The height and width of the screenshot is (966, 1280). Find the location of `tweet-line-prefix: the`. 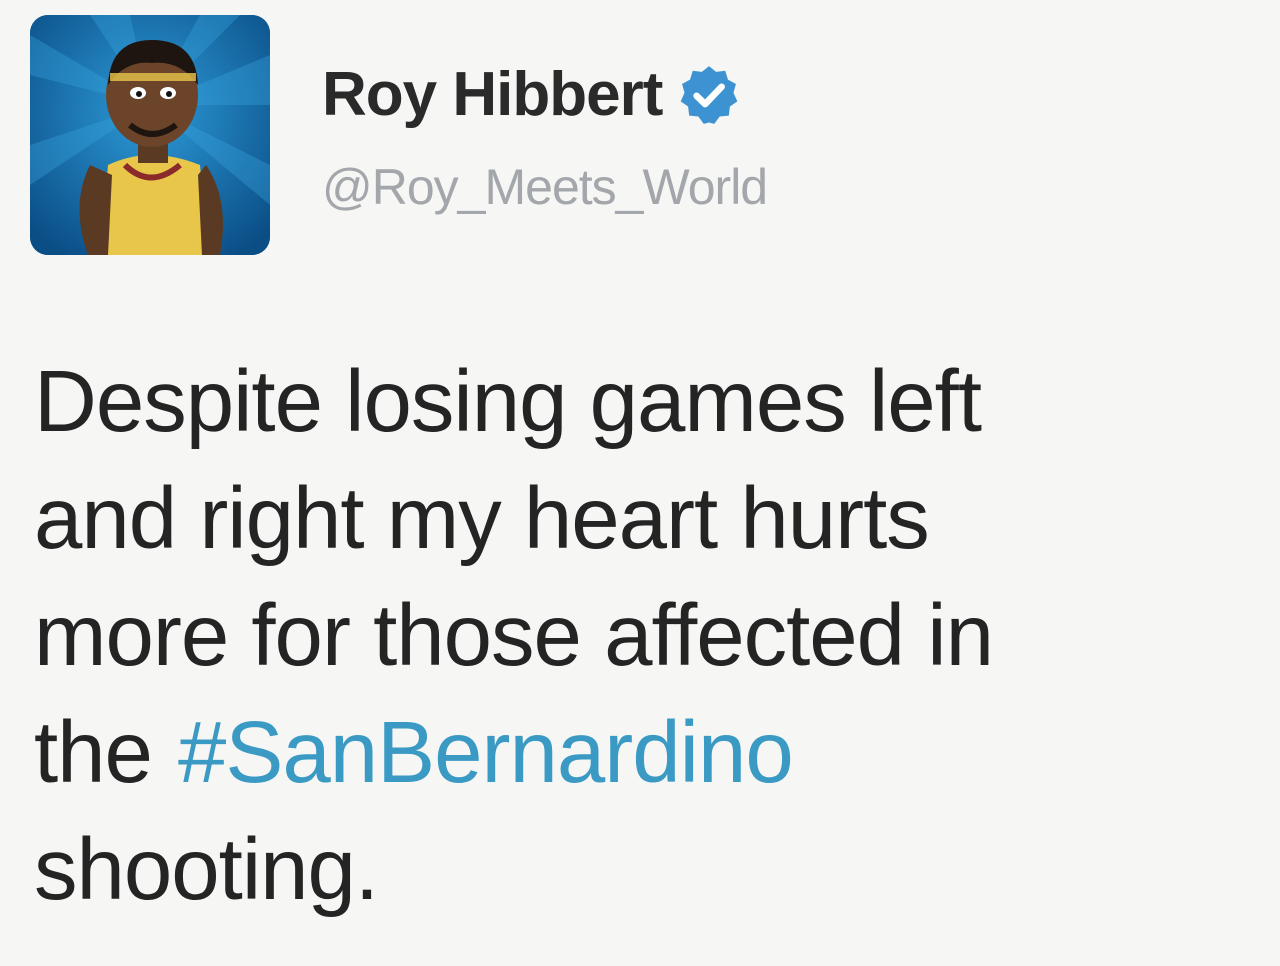

tweet-line-prefix: the is located at coordinates (93, 752).